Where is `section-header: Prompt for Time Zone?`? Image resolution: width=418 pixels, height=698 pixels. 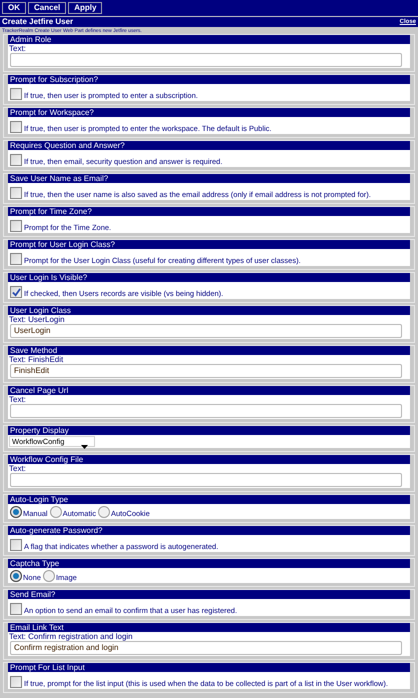
section-header: Prompt for Time Zone? is located at coordinates (209, 211).